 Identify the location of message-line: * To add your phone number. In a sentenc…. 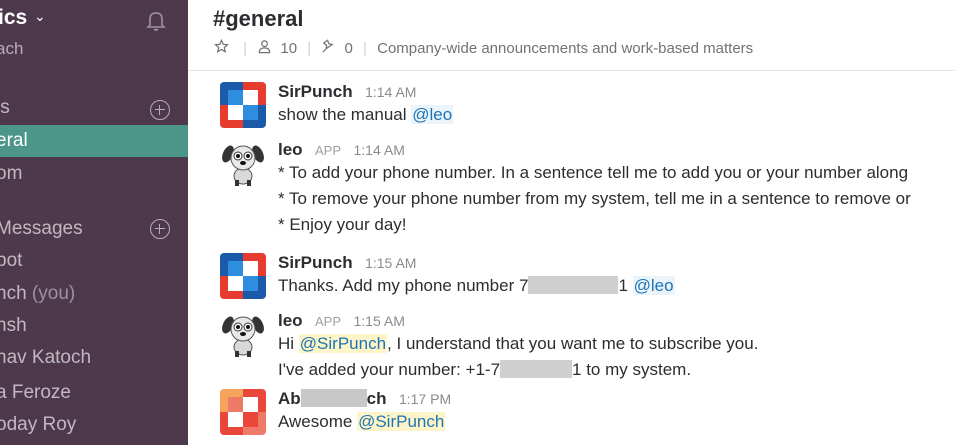
(593, 172).